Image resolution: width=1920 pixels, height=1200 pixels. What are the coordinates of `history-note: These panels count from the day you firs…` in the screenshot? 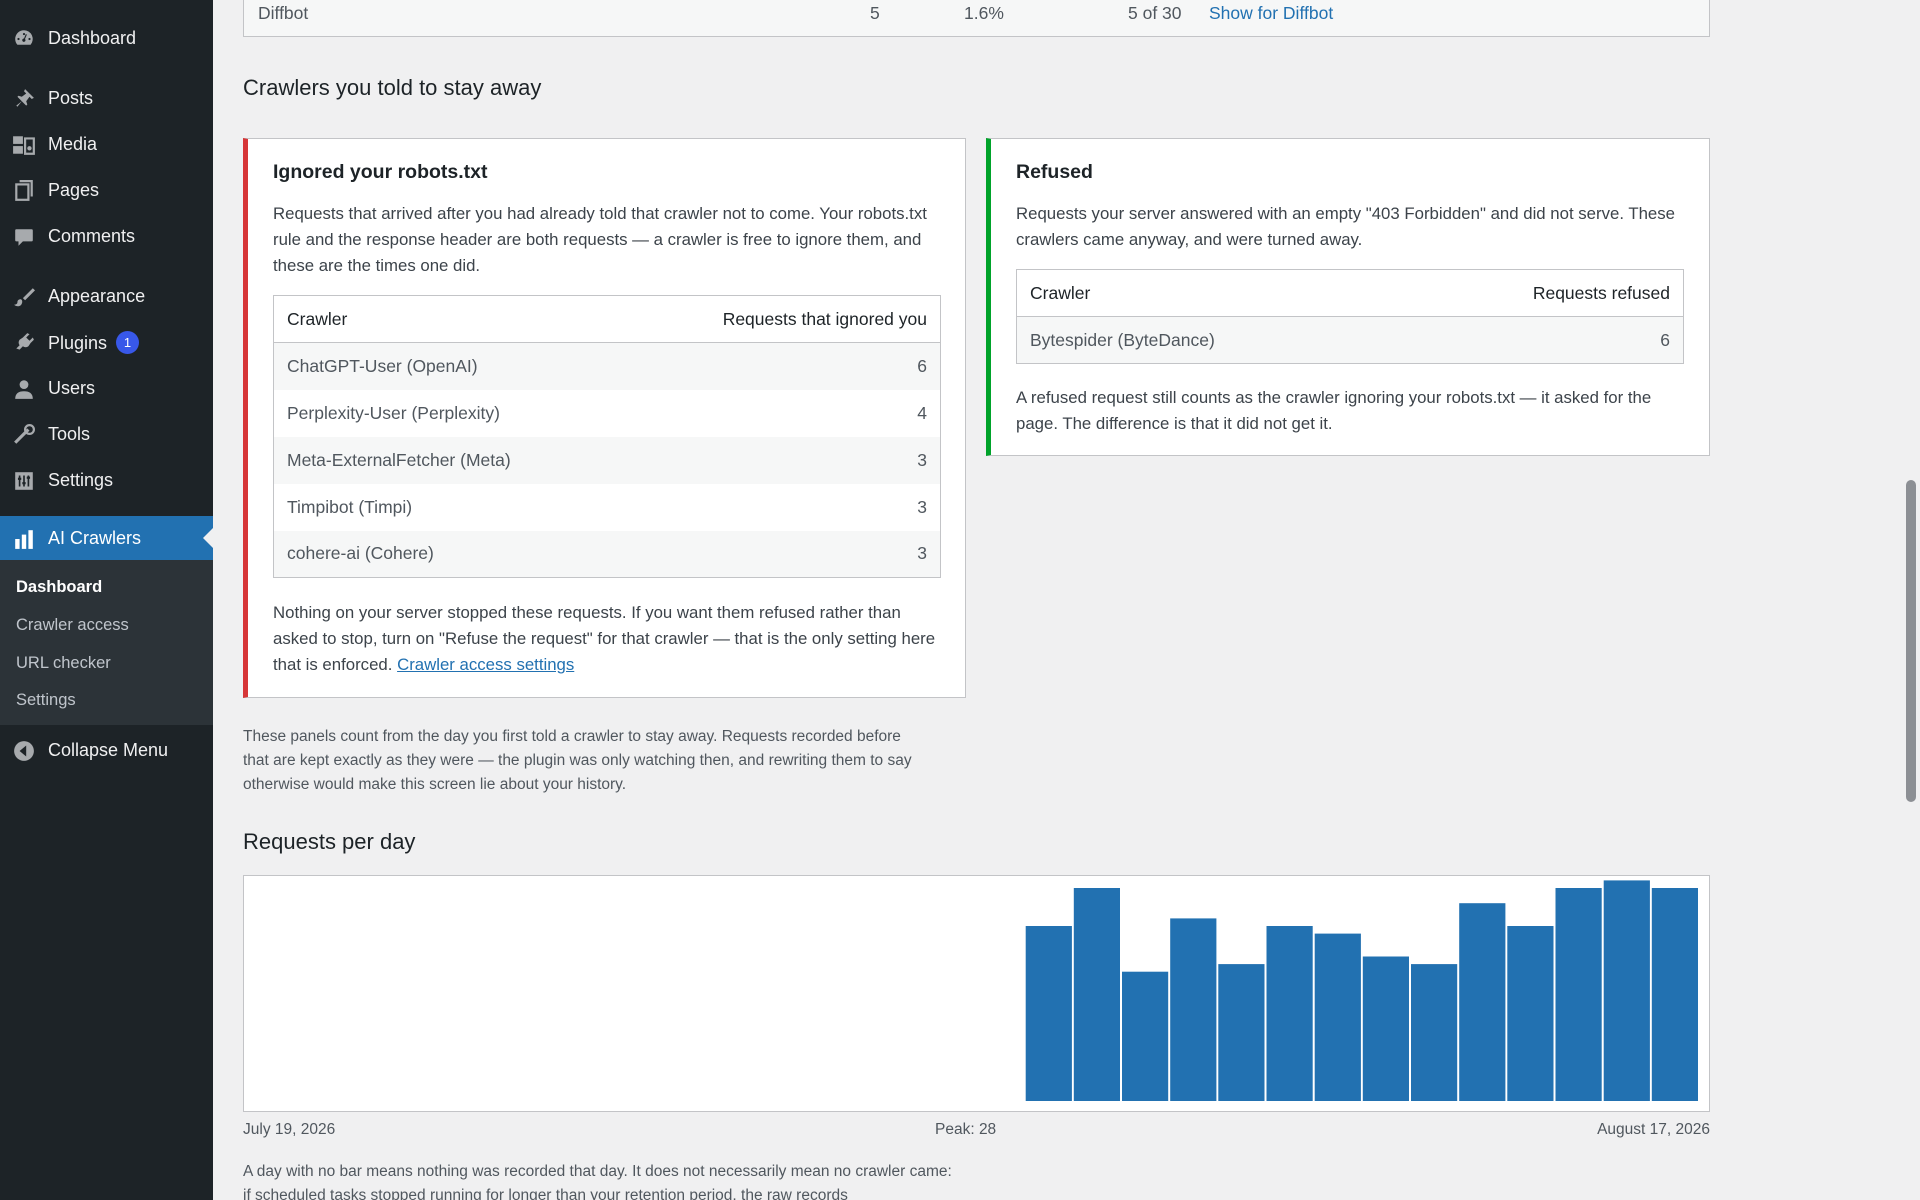 It's located at (577, 760).